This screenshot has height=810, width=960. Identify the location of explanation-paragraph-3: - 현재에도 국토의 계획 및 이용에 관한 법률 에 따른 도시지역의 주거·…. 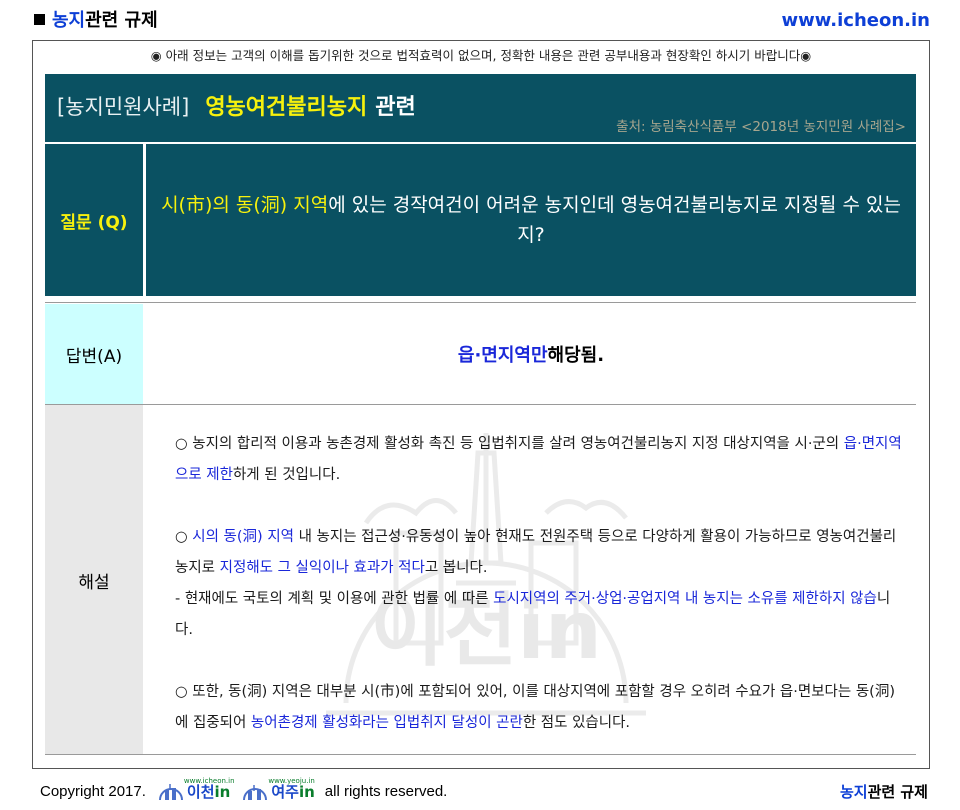
(541, 615).